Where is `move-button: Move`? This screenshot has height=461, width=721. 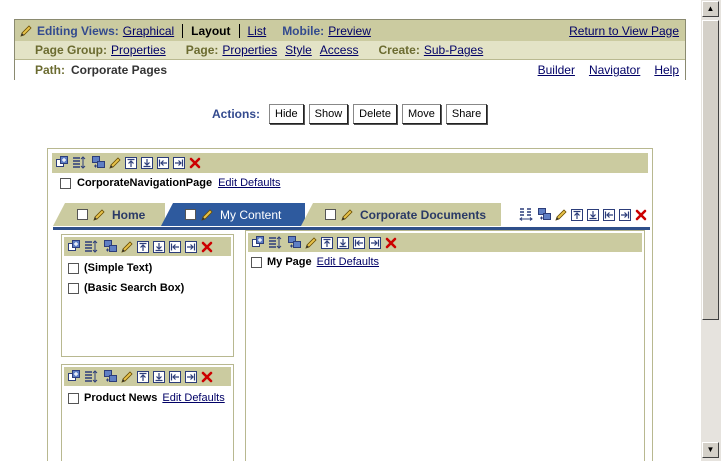
move-button: Move is located at coordinates (421, 114).